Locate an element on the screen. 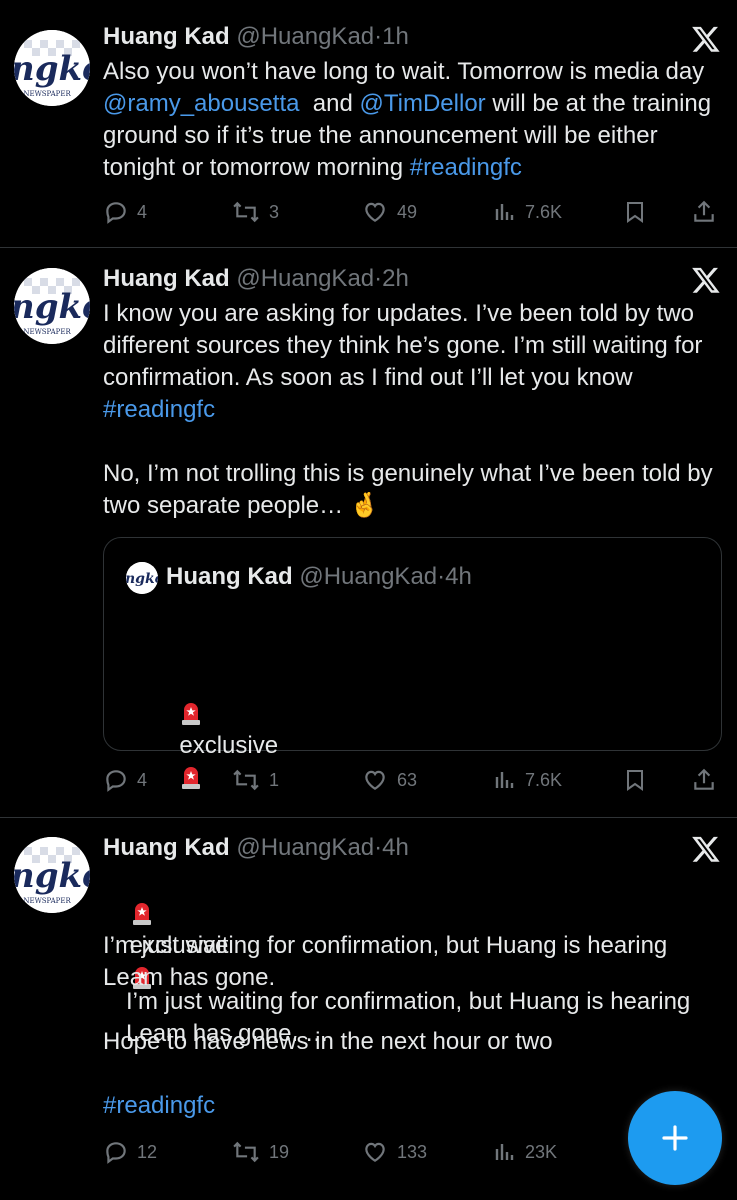 This screenshot has height=1200, width=737. action-bar: 4 3 49 7.6K is located at coordinates (413, 212).